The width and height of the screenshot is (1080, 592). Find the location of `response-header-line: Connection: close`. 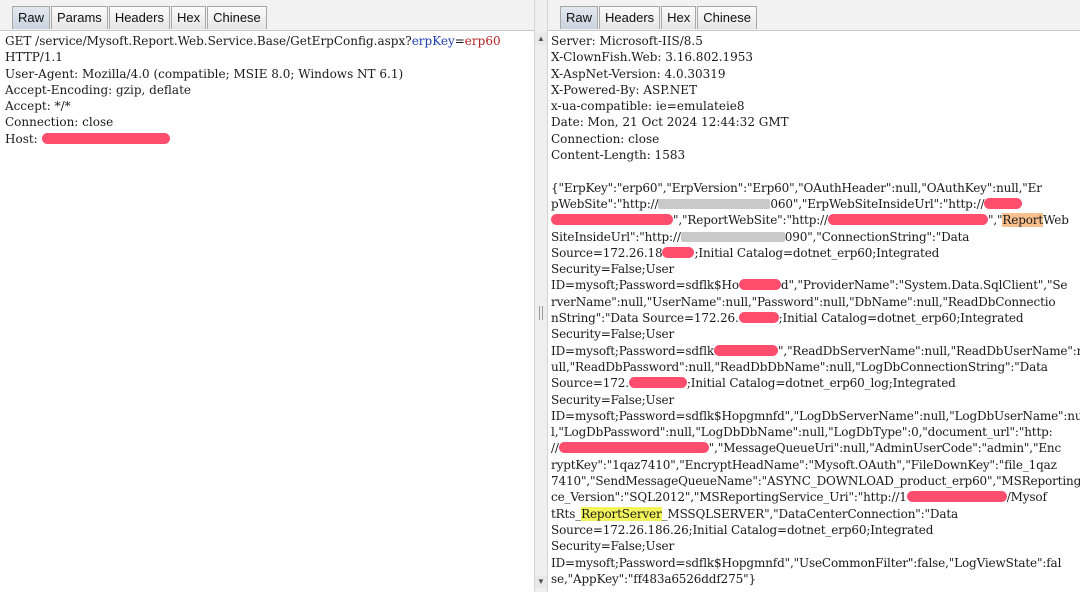

response-header-line: Connection: close is located at coordinates (605, 138).